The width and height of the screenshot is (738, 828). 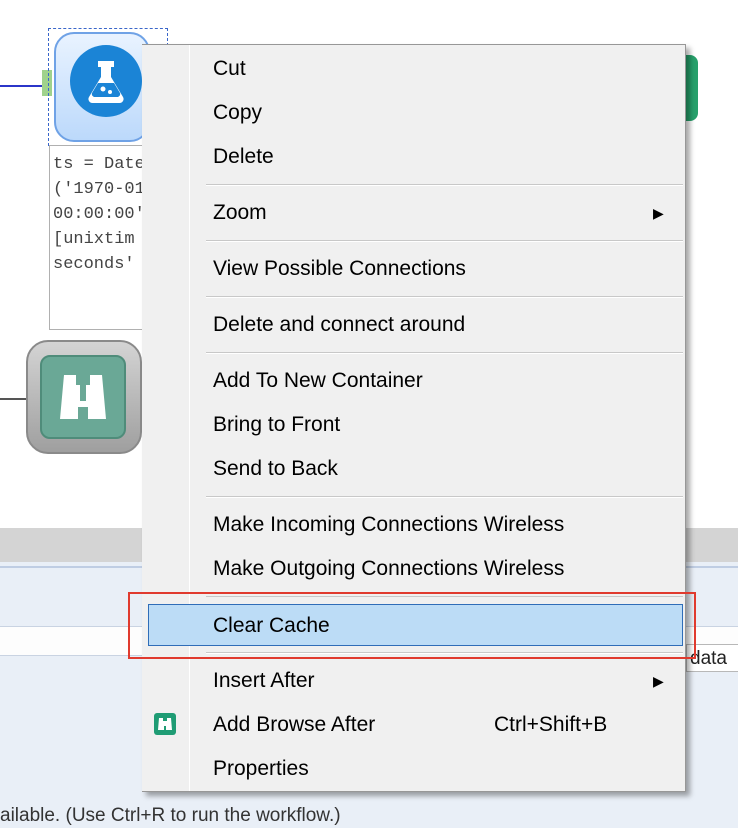 I want to click on menu-item-copy: Copy, so click(x=415, y=113).